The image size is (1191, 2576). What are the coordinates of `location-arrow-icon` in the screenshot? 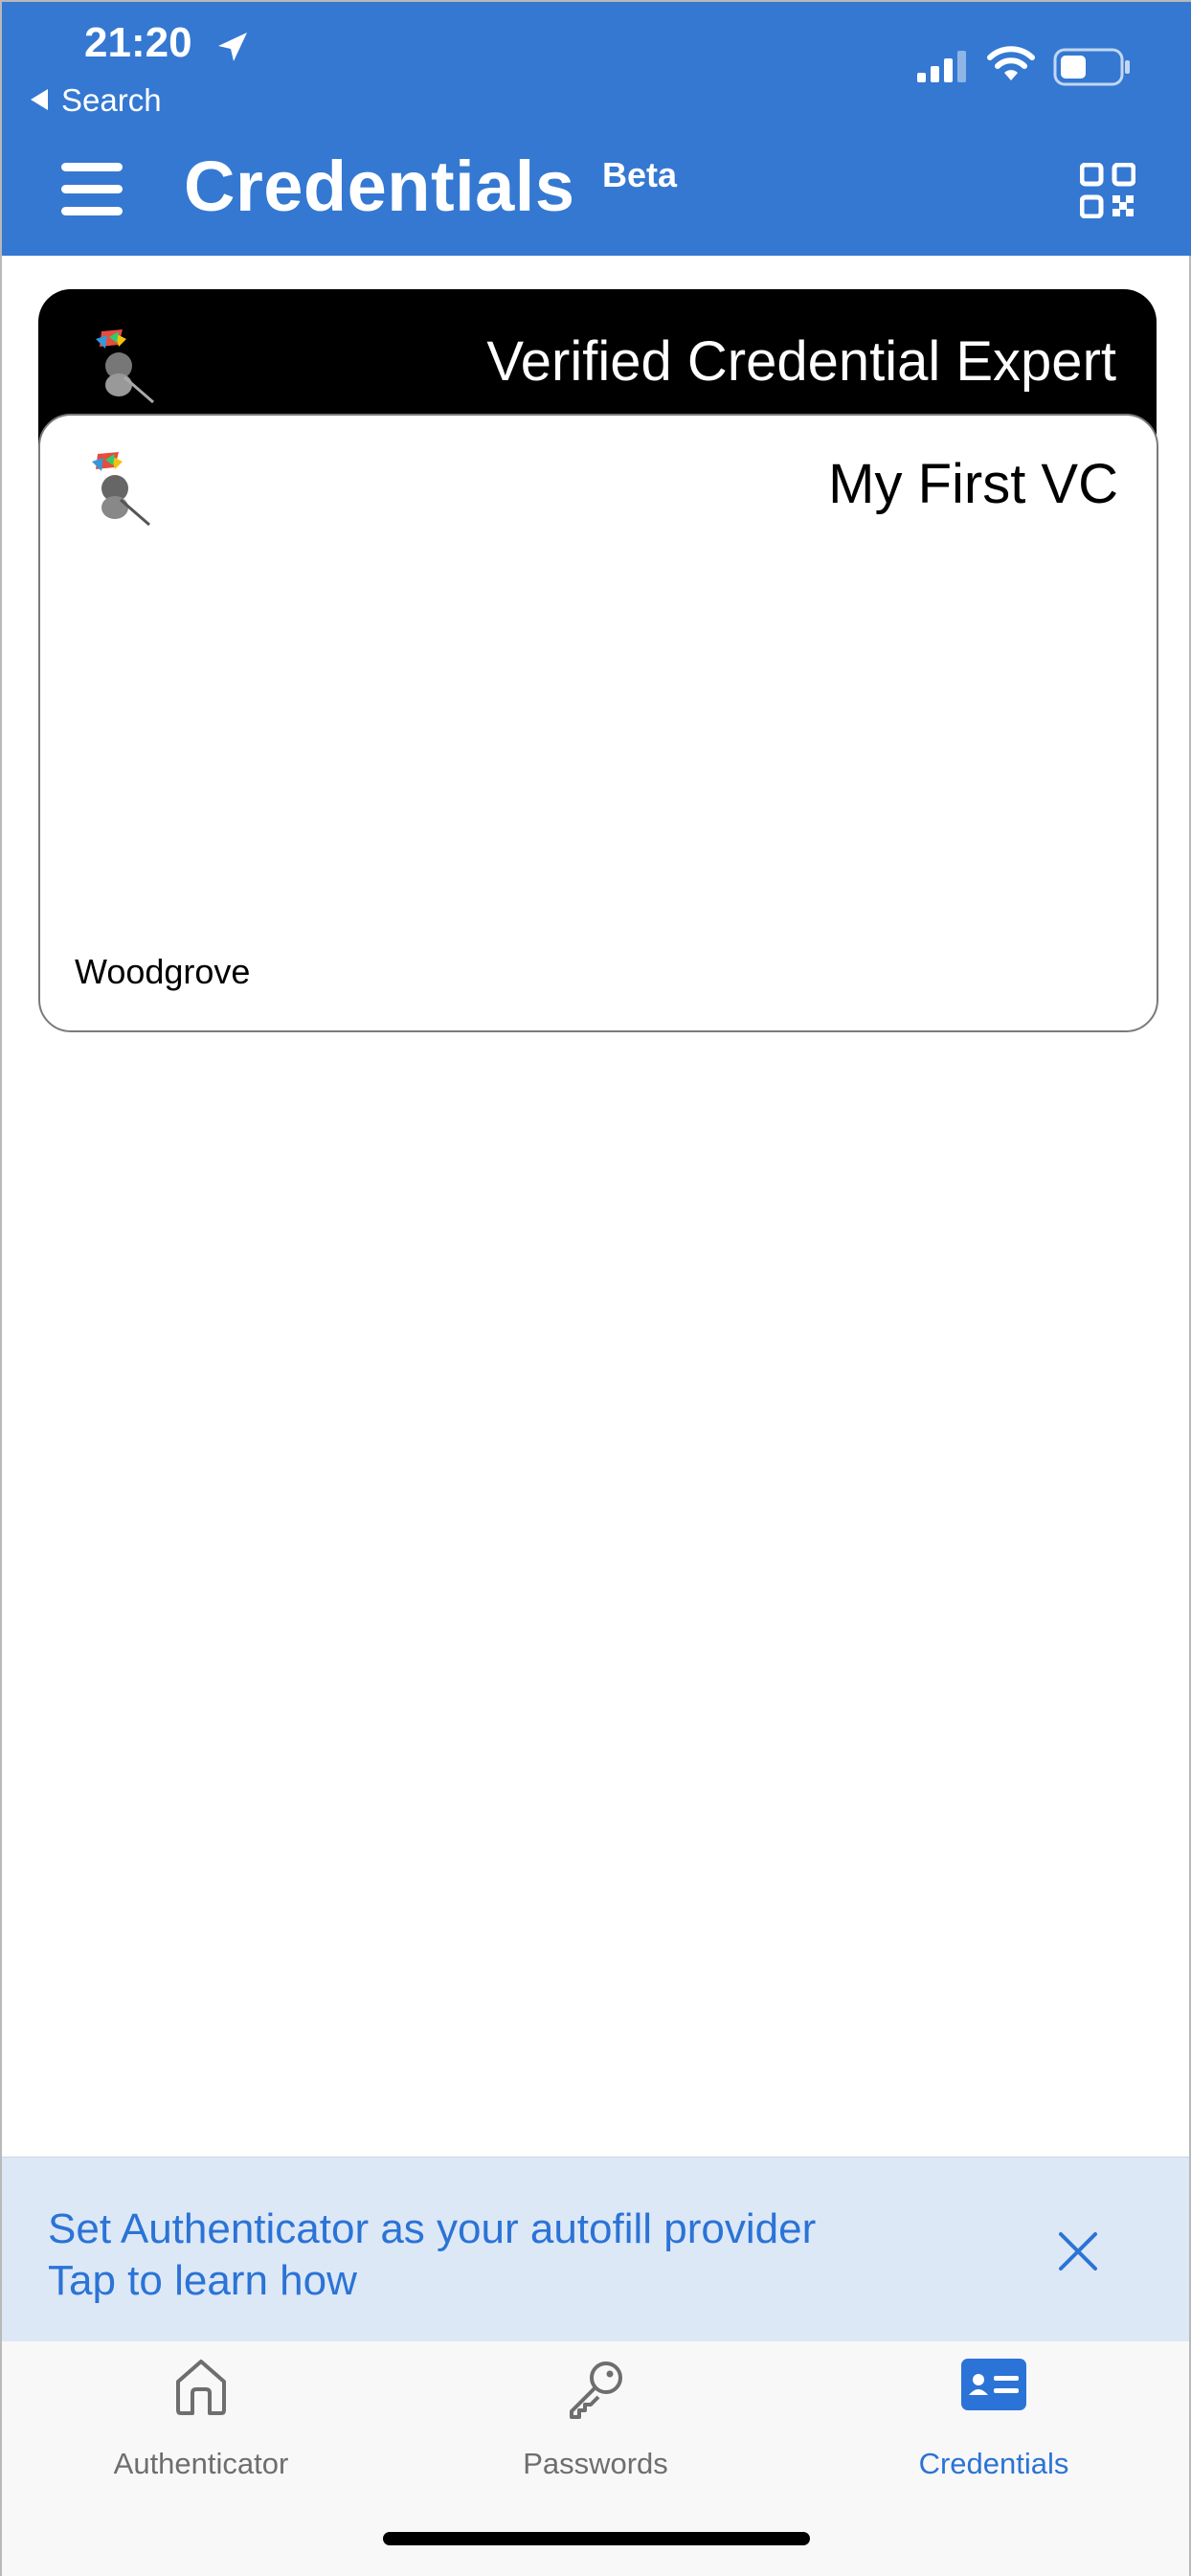 It's located at (232, 47).